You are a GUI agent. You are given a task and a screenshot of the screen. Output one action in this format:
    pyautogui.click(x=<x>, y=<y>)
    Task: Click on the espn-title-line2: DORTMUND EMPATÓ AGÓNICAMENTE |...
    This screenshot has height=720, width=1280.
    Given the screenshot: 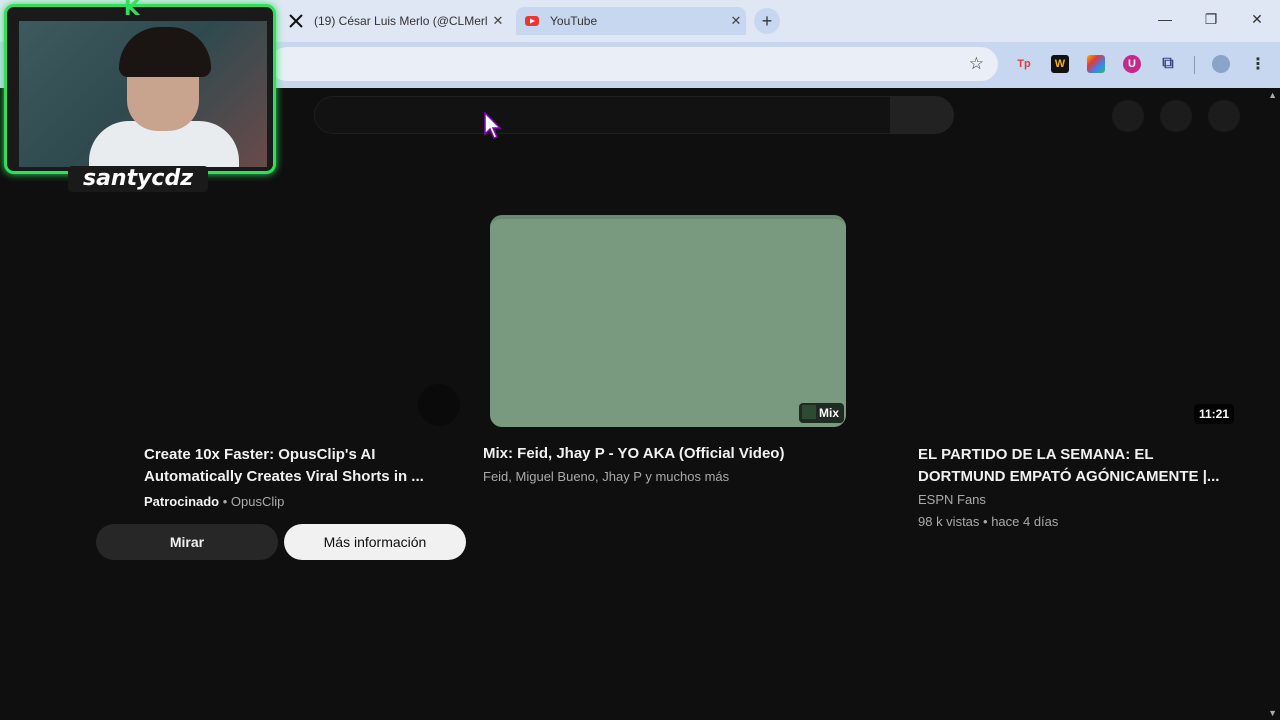 What is the action you would take?
    pyautogui.click(x=1068, y=477)
    